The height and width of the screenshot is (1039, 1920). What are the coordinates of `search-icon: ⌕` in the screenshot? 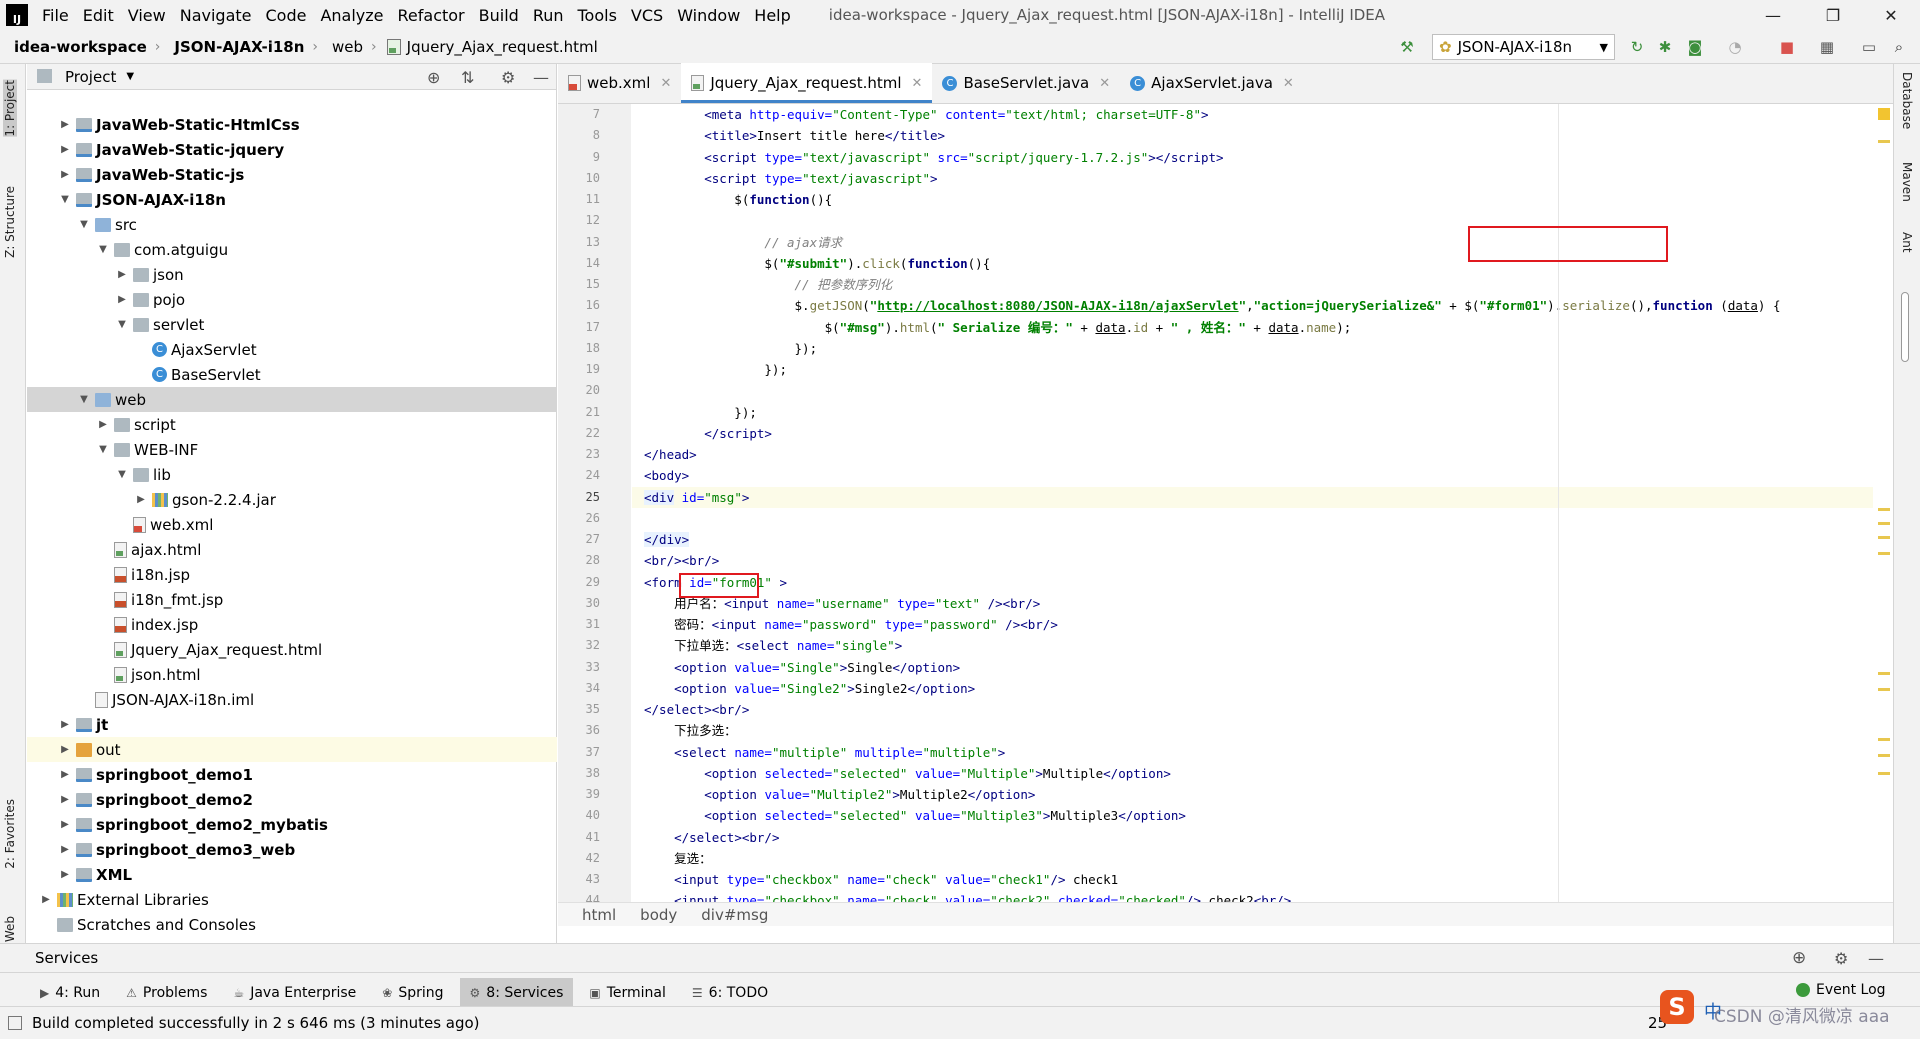 It's located at (1899, 47).